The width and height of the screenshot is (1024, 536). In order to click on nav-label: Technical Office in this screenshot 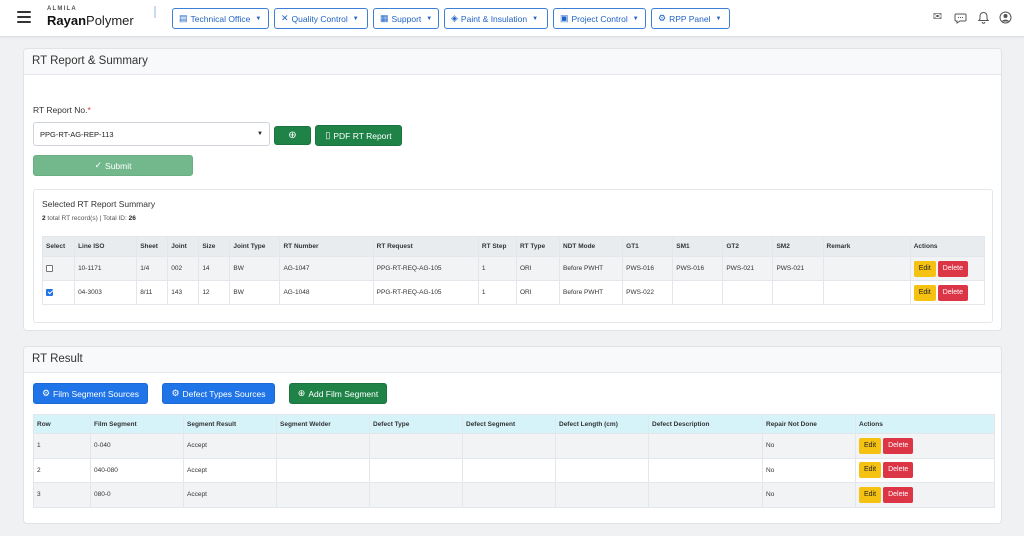, I will do `click(220, 18)`.